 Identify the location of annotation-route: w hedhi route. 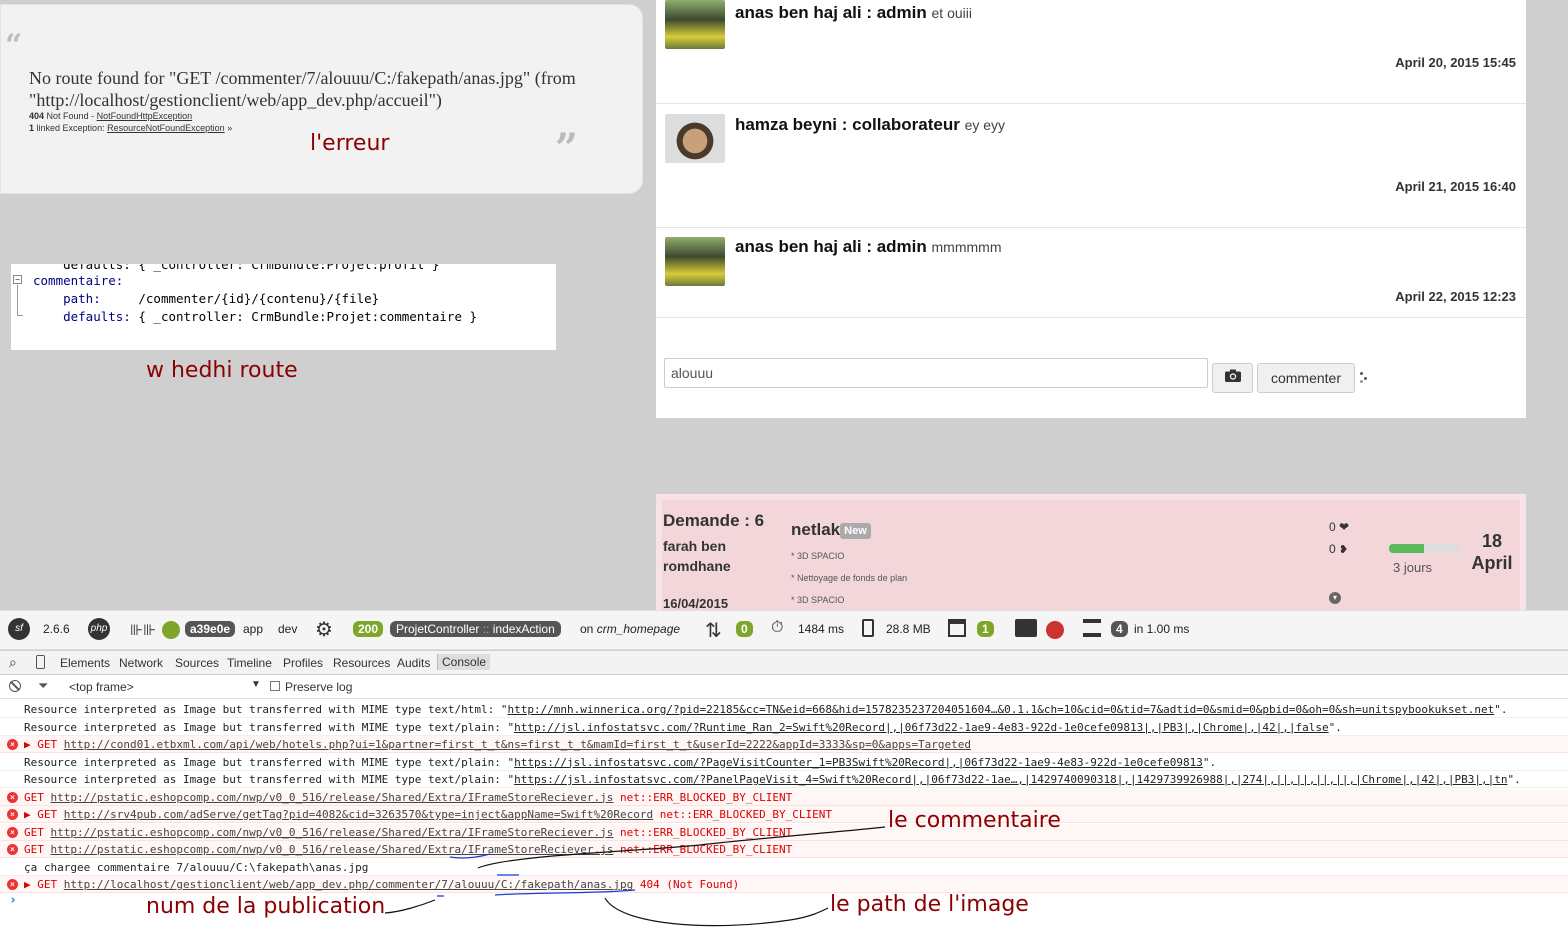
(222, 370).